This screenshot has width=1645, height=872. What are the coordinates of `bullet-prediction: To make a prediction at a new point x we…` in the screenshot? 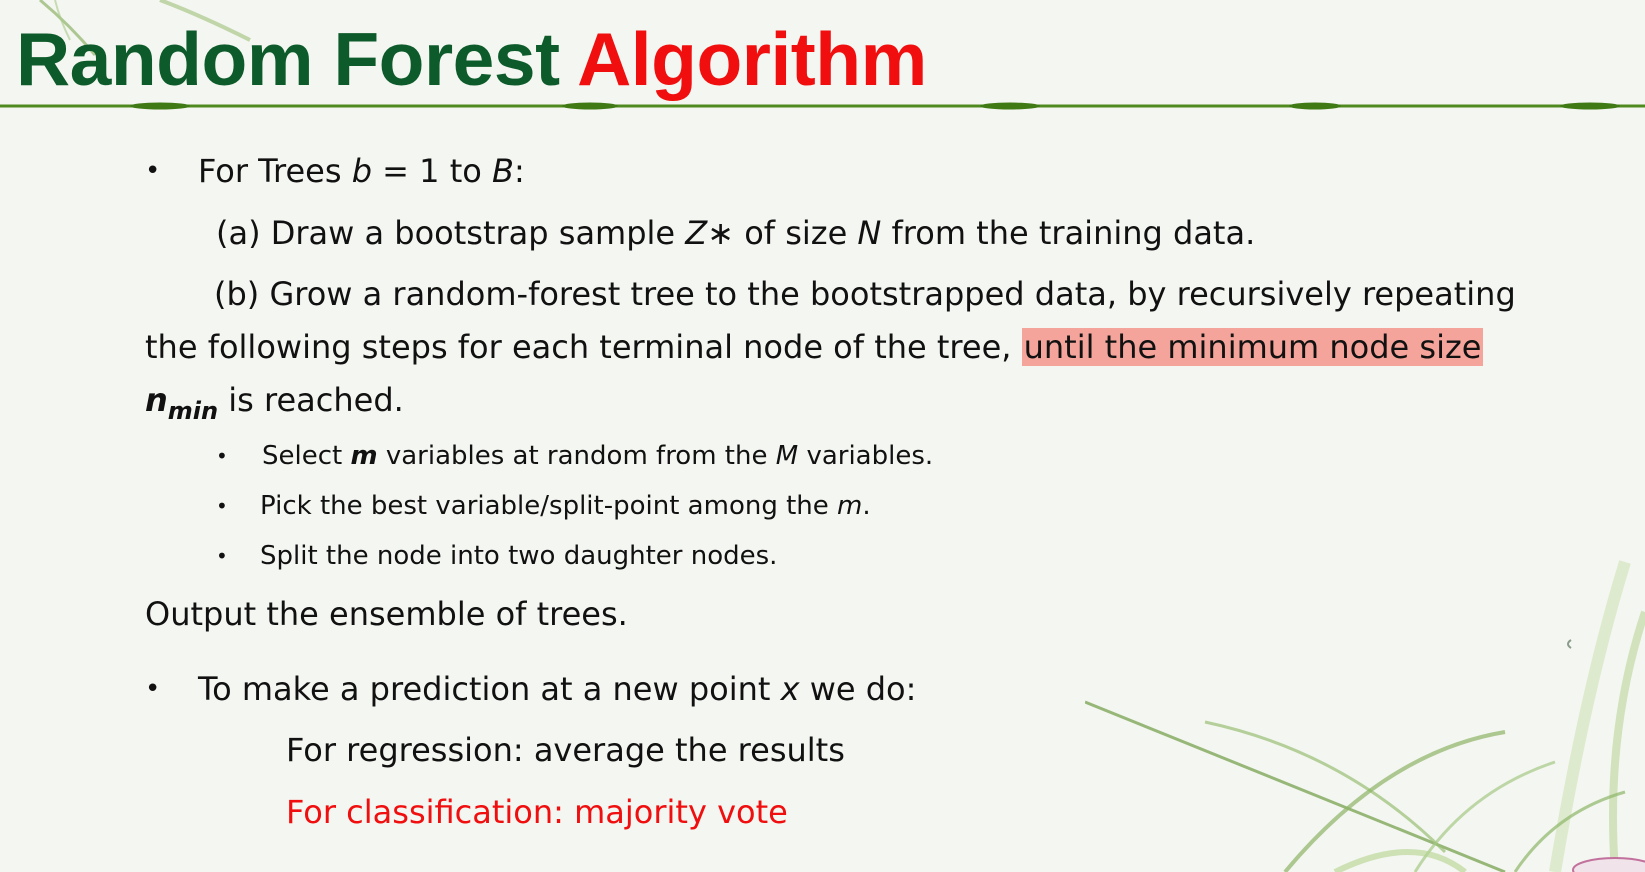 It's located at (557, 689).